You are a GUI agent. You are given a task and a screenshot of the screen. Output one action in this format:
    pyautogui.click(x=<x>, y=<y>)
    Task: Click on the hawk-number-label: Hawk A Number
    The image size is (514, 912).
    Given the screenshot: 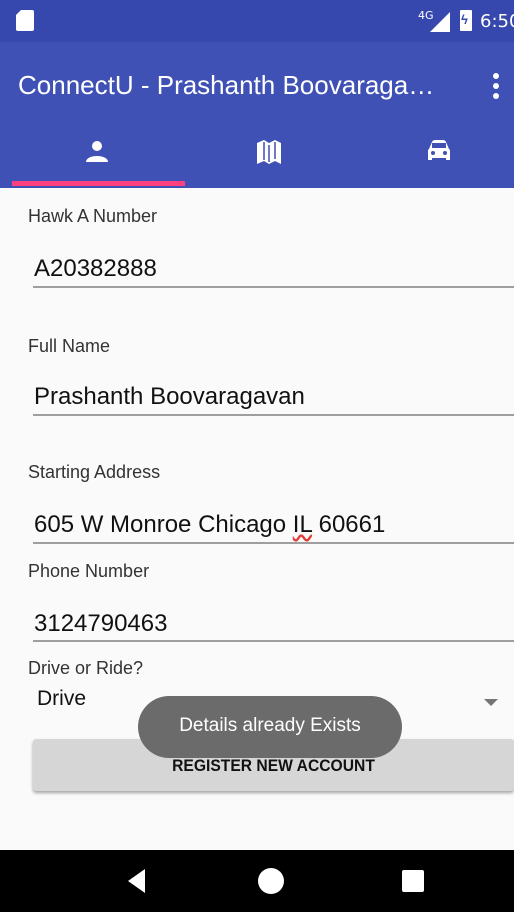 What is the action you would take?
    pyautogui.click(x=93, y=216)
    